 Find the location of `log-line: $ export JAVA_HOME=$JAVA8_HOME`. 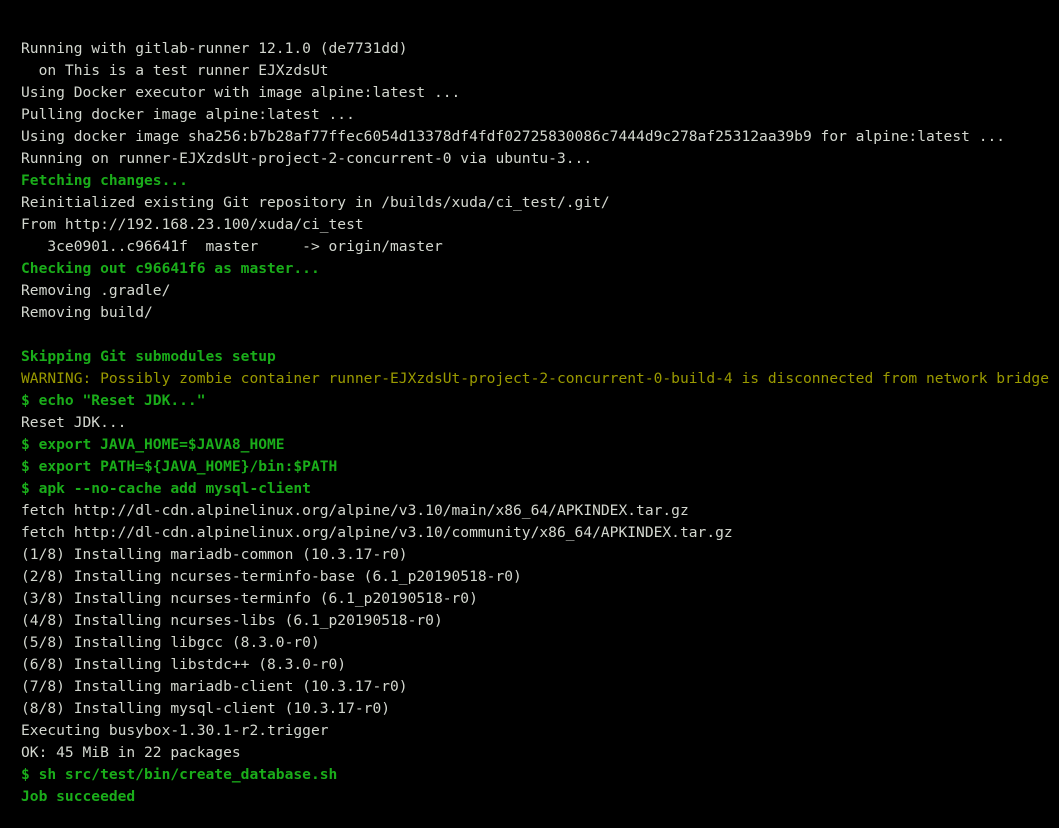

log-line: $ export JAVA_HOME=$JAVA8_HOME is located at coordinates (153, 444).